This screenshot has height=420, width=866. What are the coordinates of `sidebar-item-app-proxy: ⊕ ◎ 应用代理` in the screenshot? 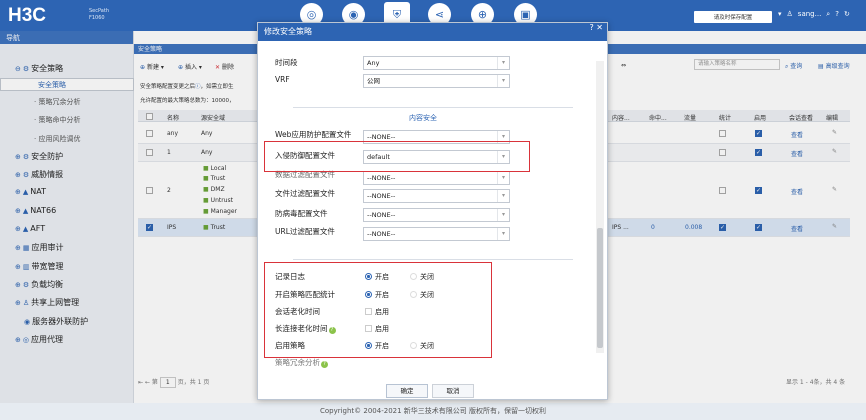 It's located at (39, 339).